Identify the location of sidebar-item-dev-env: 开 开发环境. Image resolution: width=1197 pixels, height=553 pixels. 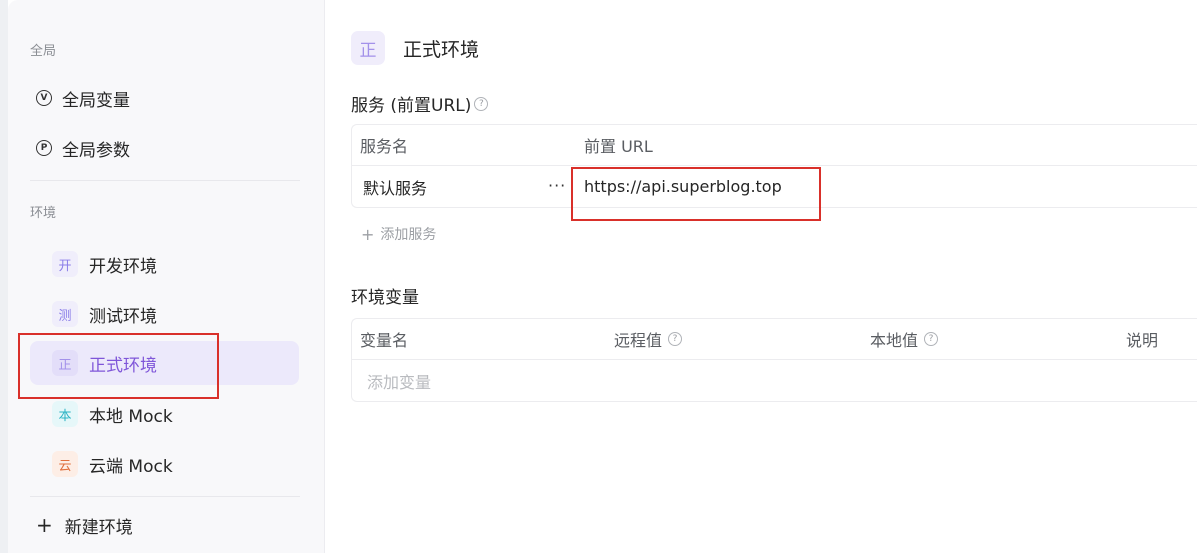
(164, 264).